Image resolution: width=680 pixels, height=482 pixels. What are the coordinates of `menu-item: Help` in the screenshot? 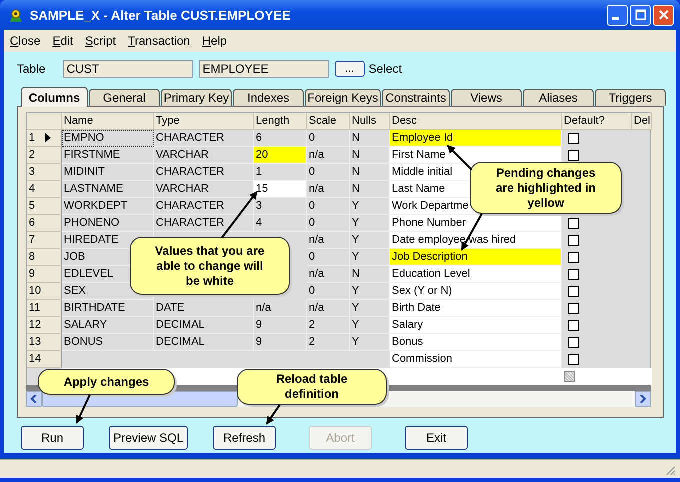 It's located at (215, 41).